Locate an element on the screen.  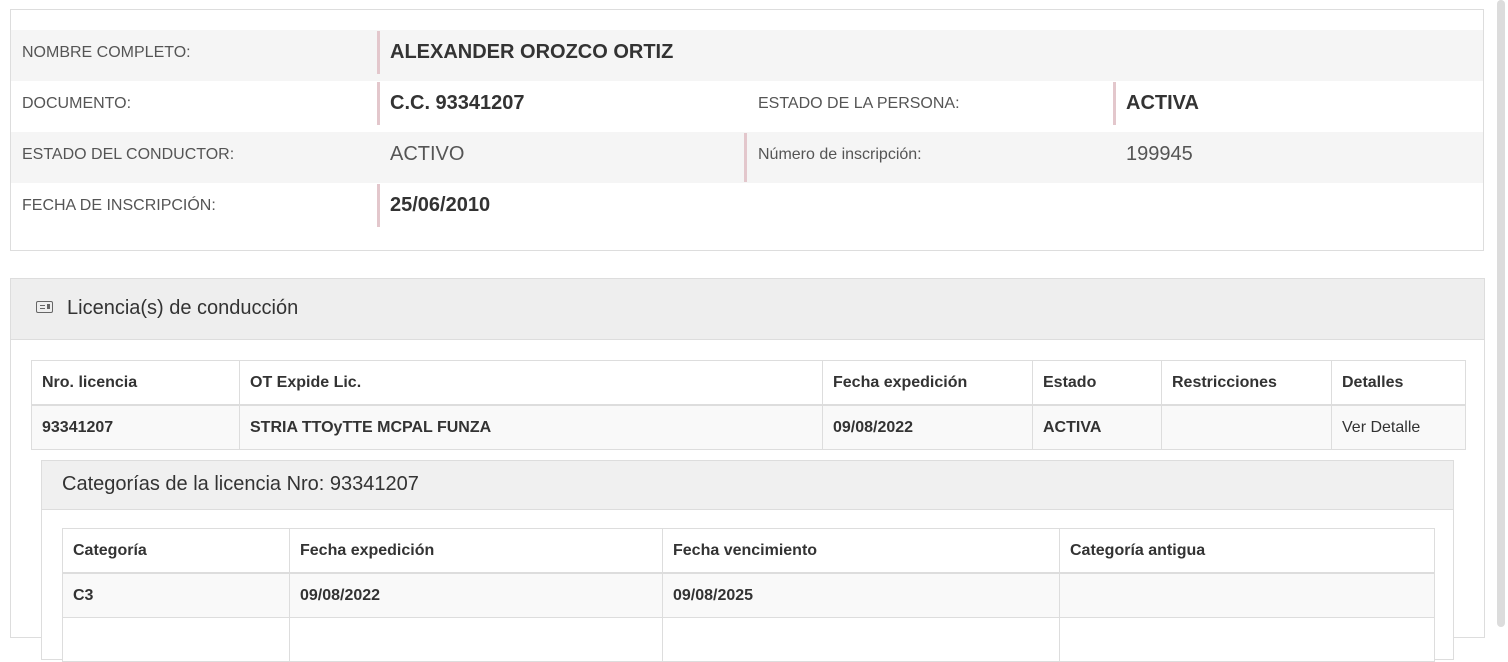
cell-ot-expide: STRIA TTOyTTE MCPAL FUNZA is located at coordinates (531, 427).